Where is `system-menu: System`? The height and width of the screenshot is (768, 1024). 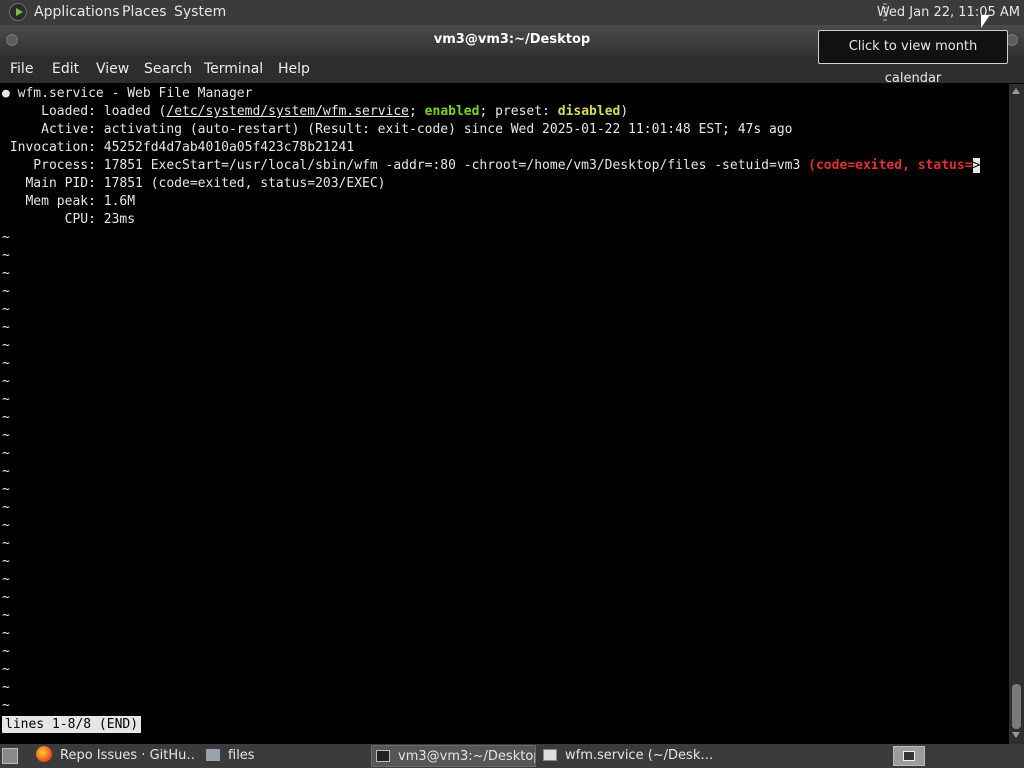
system-menu: System is located at coordinates (200, 12).